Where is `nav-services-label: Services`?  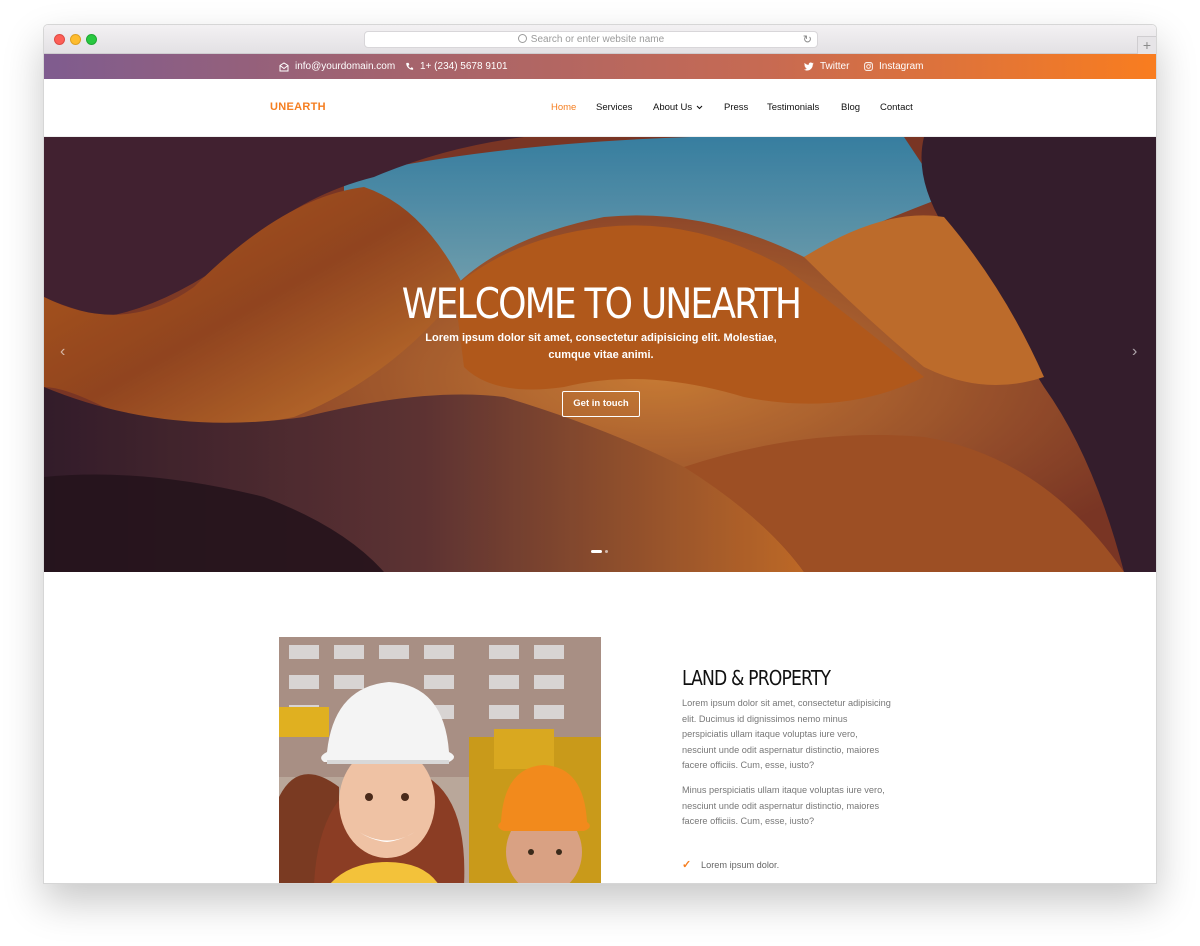
nav-services-label: Services is located at coordinates (614, 107).